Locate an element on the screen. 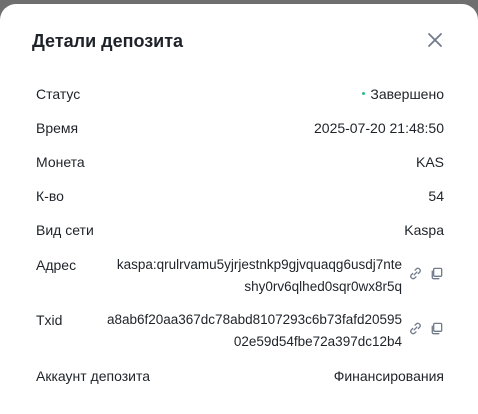  account-value: Финансирования is located at coordinates (388, 376).